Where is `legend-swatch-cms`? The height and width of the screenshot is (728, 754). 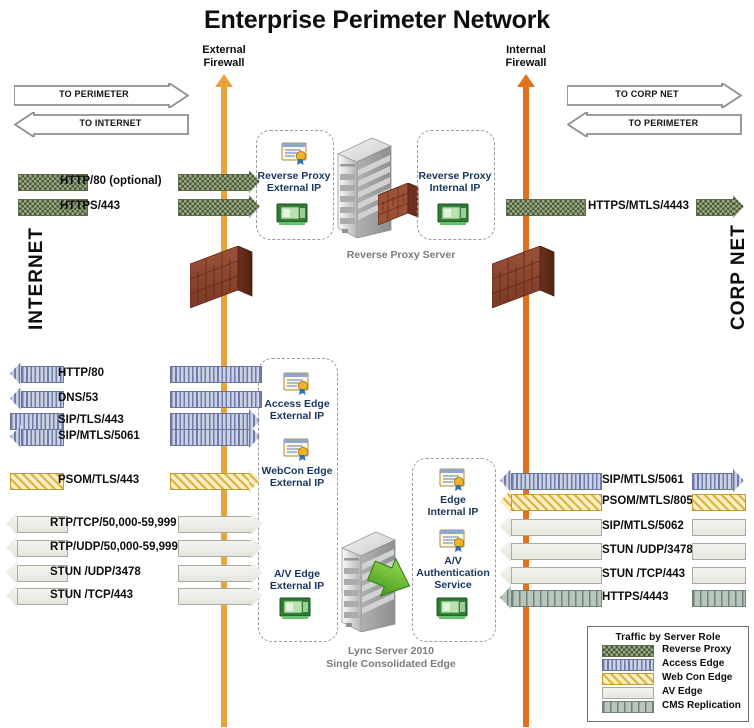 legend-swatch-cms is located at coordinates (628, 707).